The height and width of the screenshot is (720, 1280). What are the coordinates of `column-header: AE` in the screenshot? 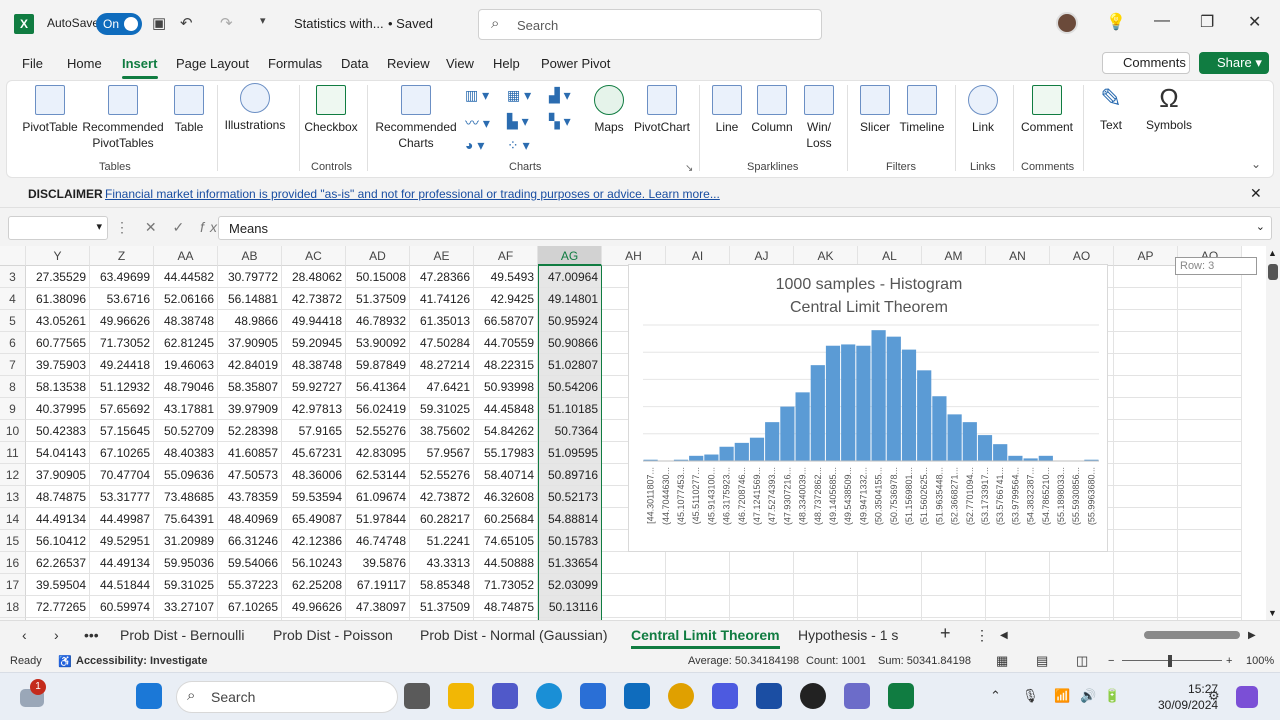 It's located at (442, 256).